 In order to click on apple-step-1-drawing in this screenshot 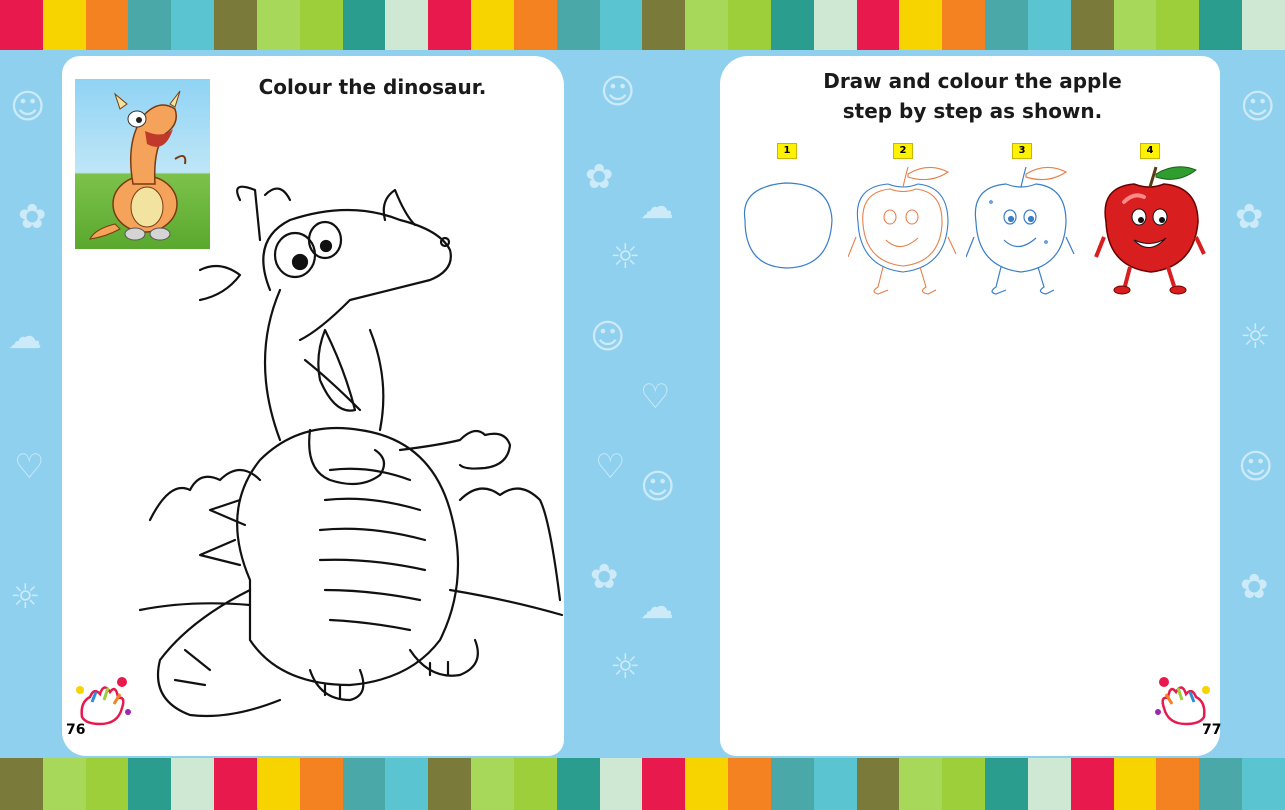, I will do `click(787, 225)`.